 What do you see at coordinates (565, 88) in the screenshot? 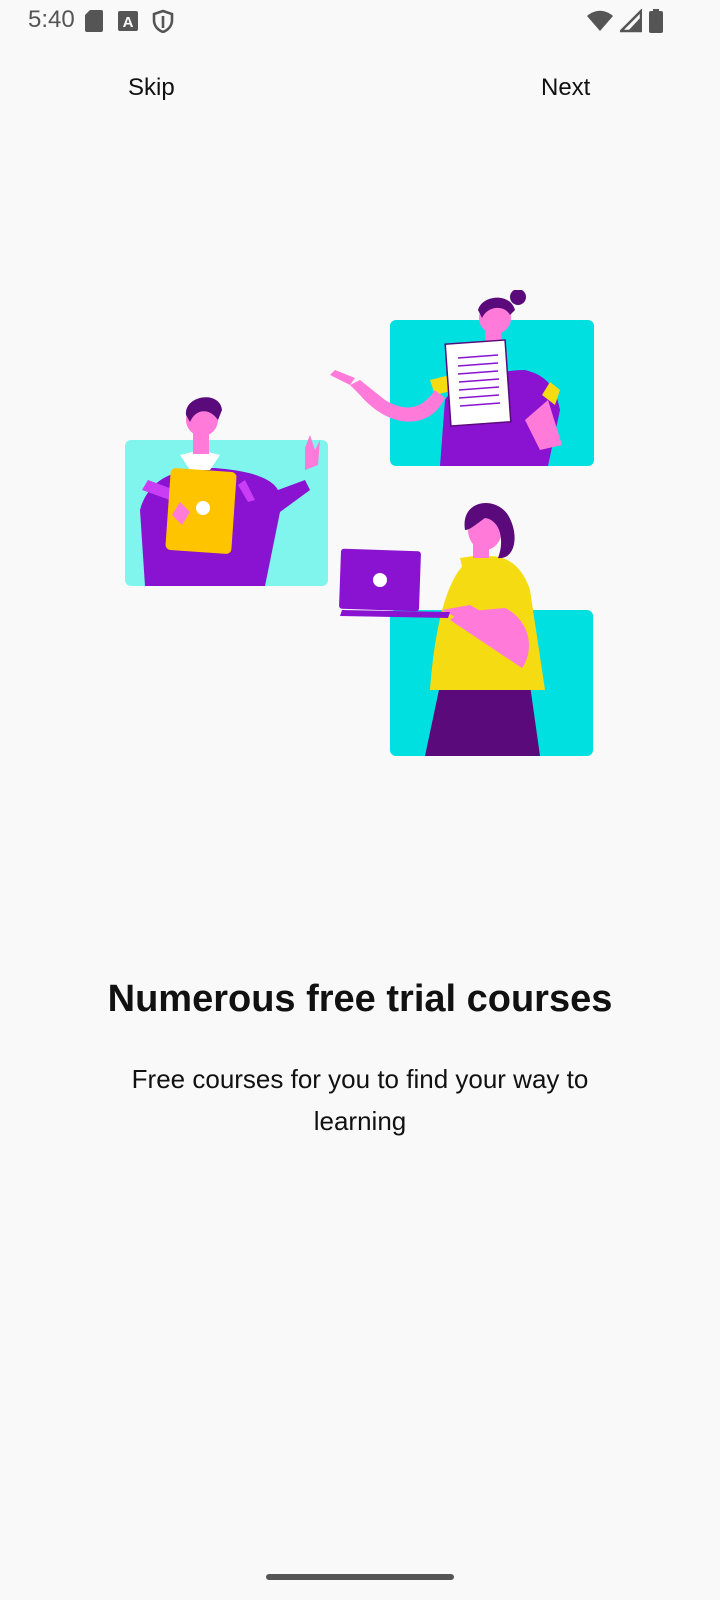
I see `next-button: Next` at bounding box center [565, 88].